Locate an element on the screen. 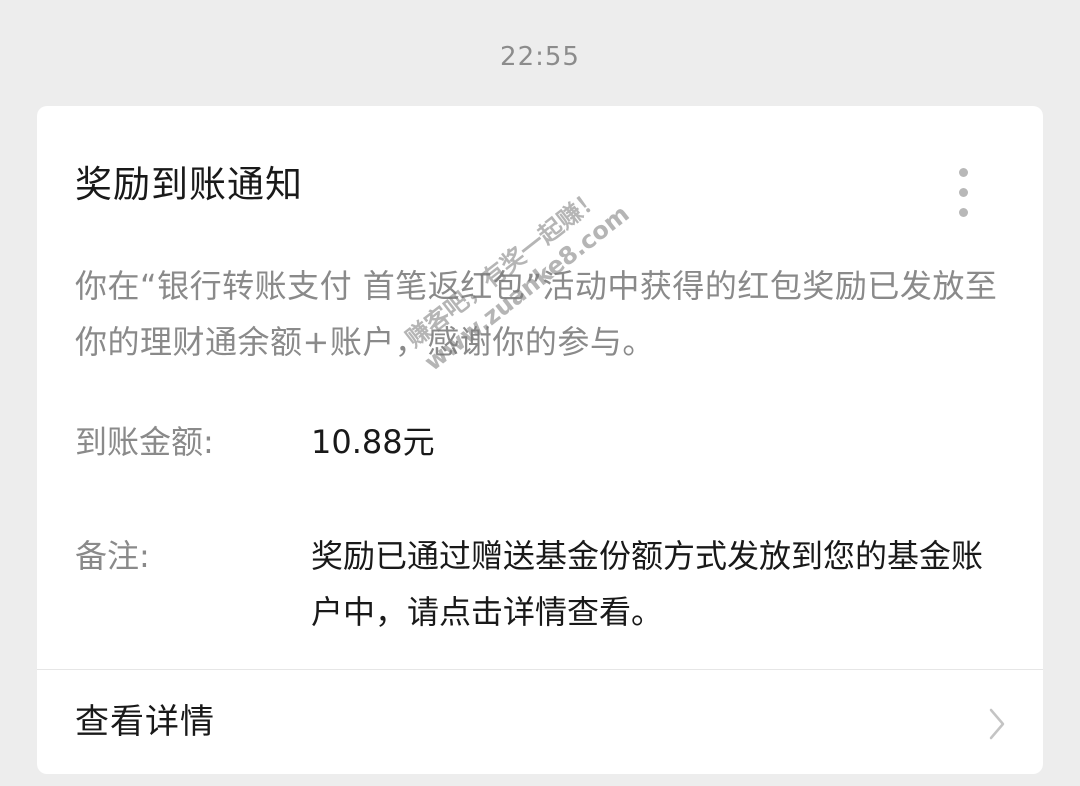 This screenshot has height=786, width=1080. message-timestamp: 22:55 is located at coordinates (540, 57).